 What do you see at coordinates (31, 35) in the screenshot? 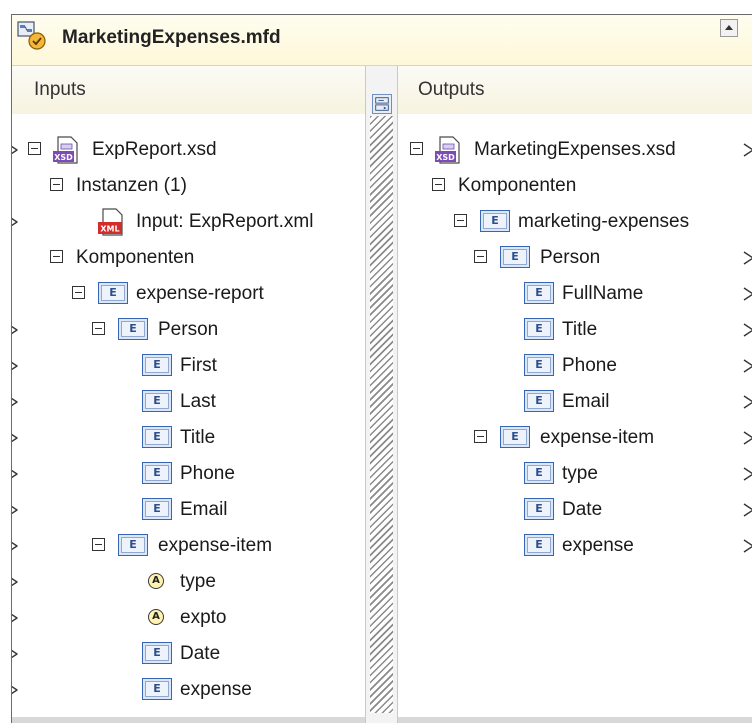
I see `mapping-file-icon` at bounding box center [31, 35].